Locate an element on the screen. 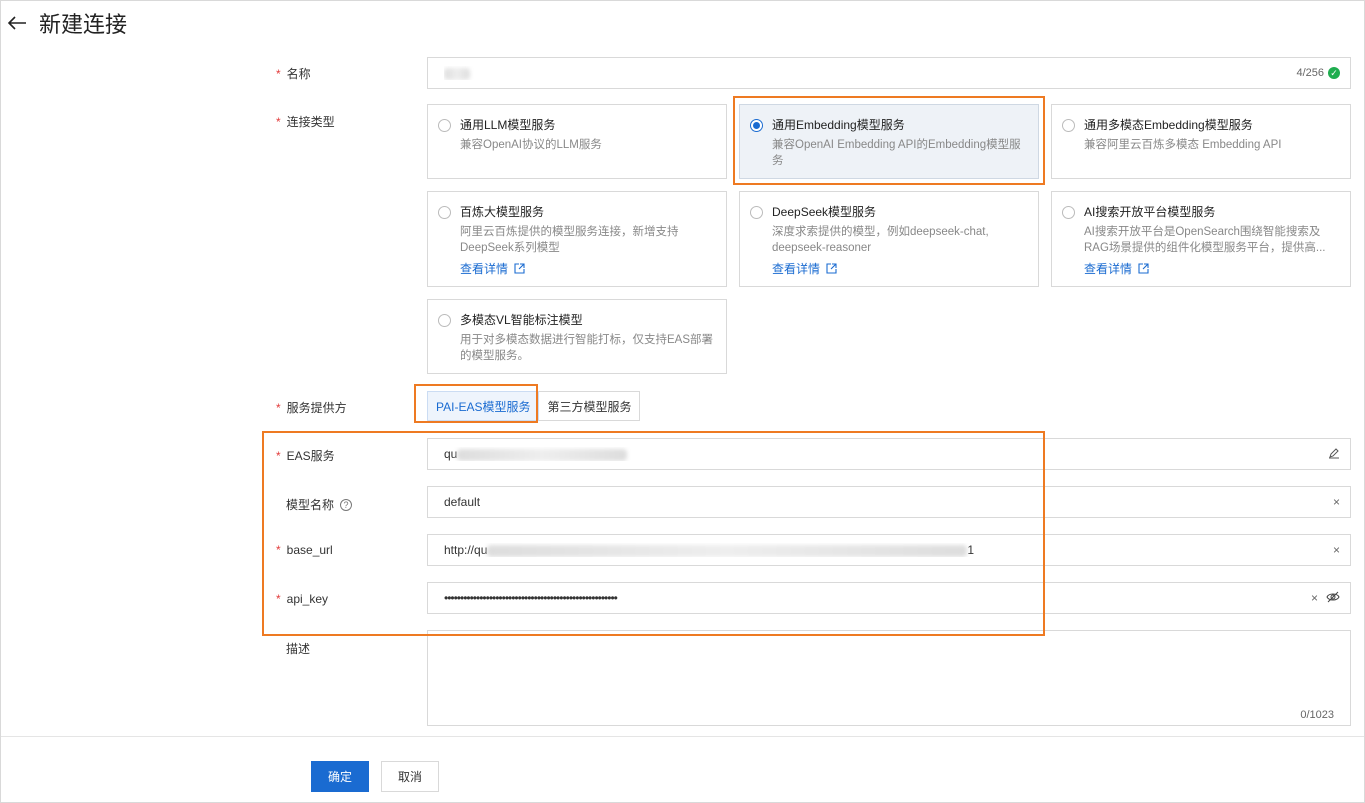  provider-option-third-party: 第三方模型服务 is located at coordinates (590, 406).